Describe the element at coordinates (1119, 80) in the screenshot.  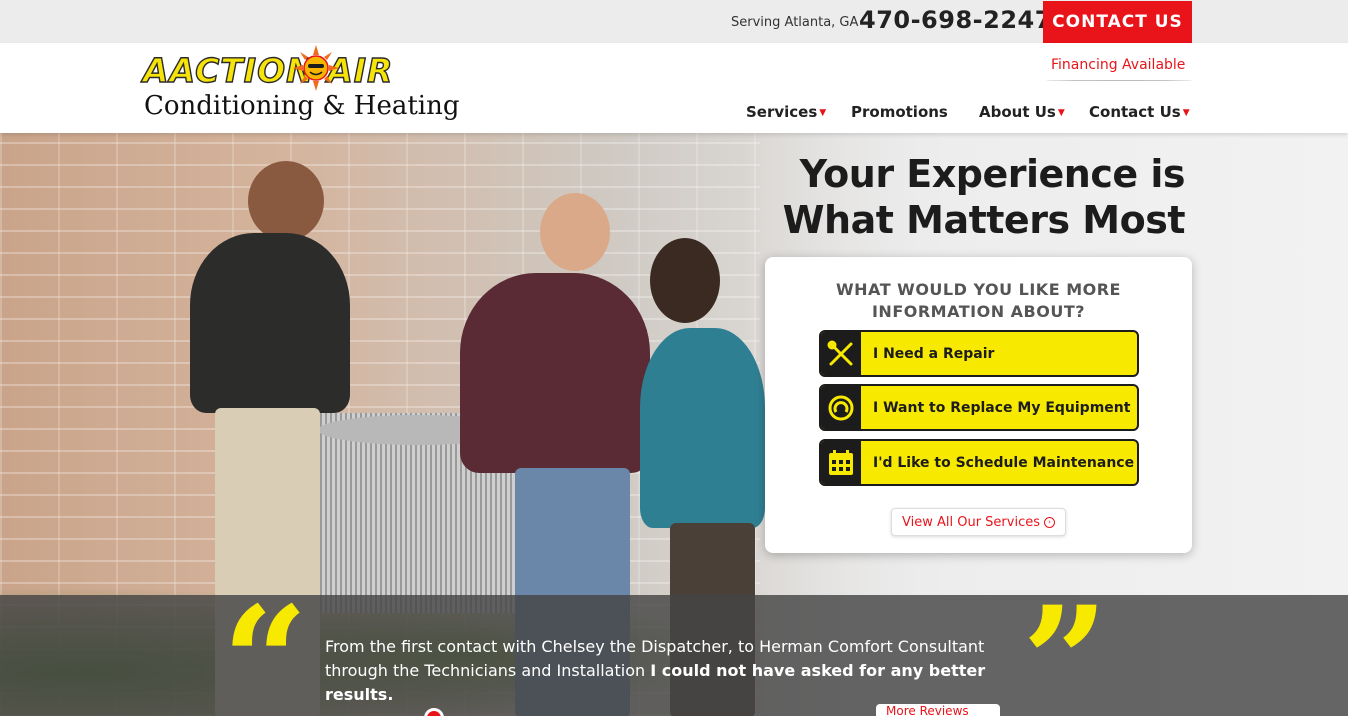
I see `financing-underline` at that location.